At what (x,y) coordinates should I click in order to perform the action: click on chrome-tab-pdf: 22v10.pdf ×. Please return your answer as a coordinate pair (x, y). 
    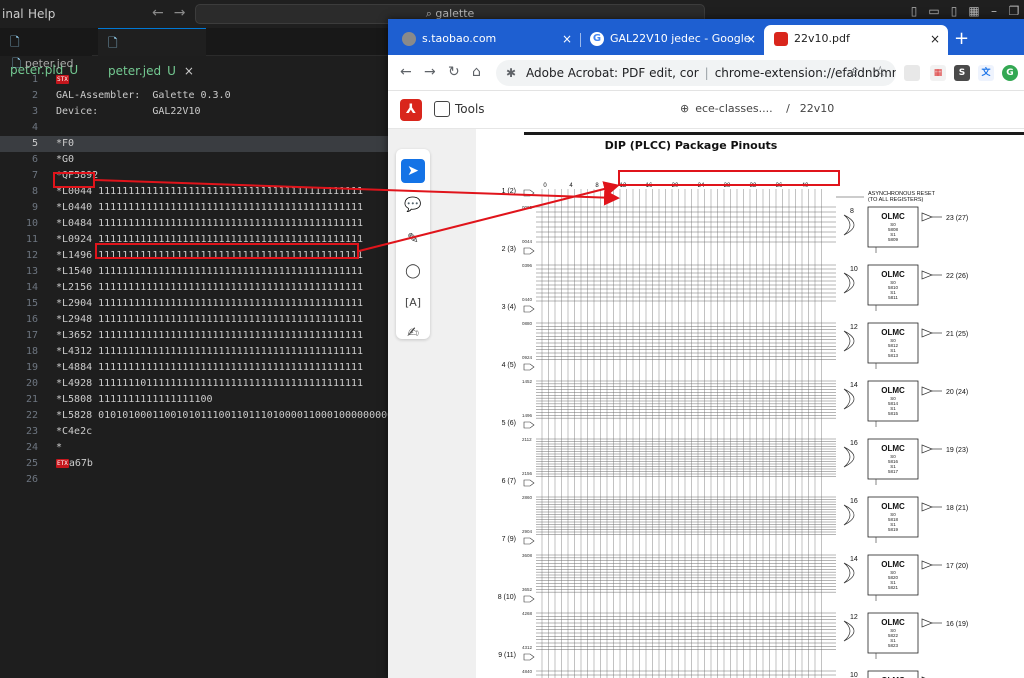
    Looking at the image, I should click on (856, 40).